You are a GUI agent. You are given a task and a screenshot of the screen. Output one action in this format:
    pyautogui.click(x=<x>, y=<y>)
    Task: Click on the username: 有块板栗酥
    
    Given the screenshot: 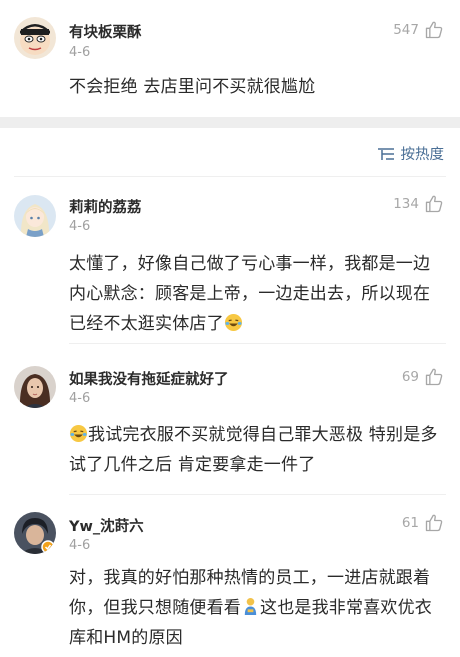 What is the action you would take?
    pyautogui.click(x=105, y=31)
    